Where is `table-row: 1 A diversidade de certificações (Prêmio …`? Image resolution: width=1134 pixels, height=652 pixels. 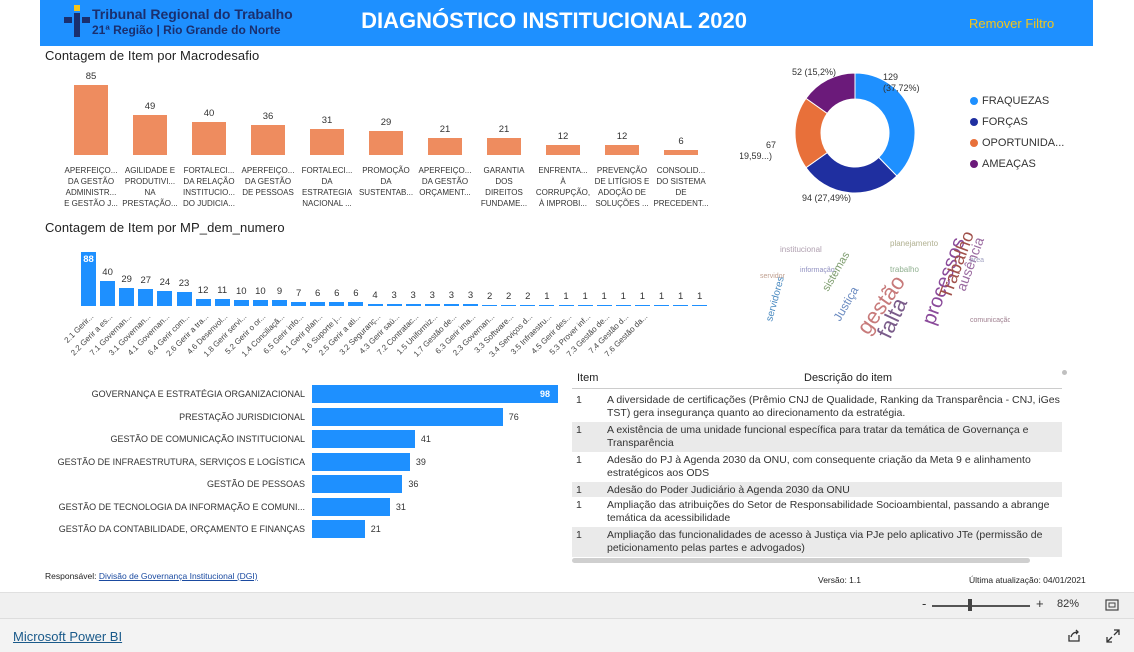
table-row: 1 A diversidade de certificações (Prêmio … is located at coordinates (817, 407).